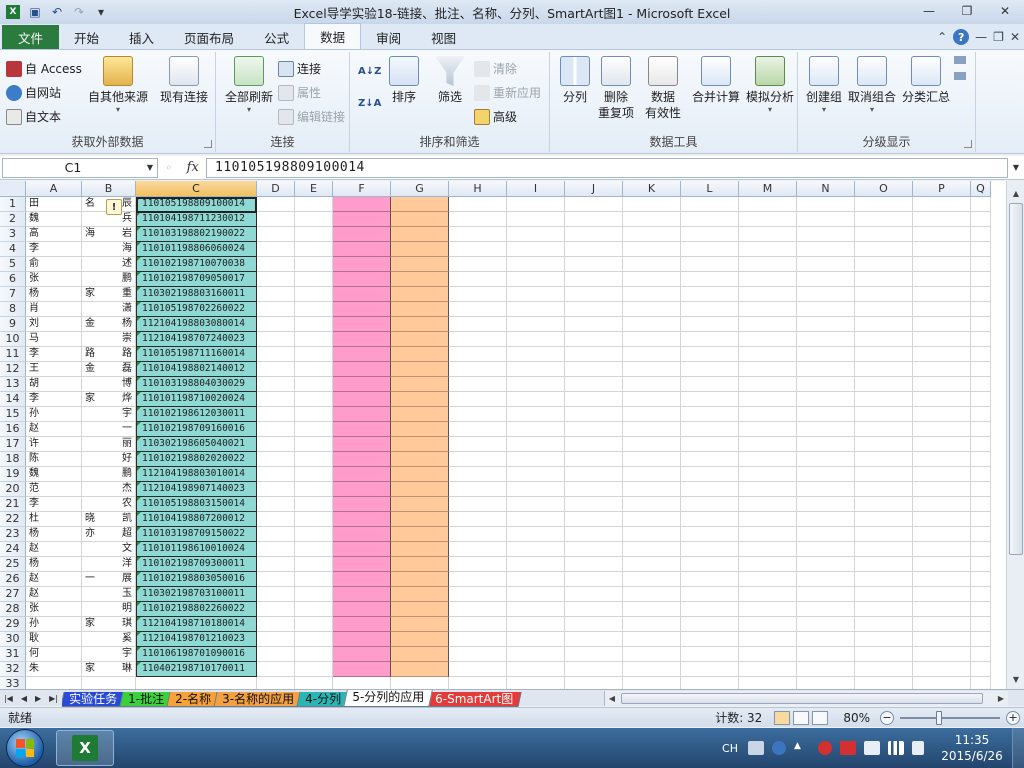 This screenshot has width=1024, height=768. What do you see at coordinates (616, 88) in the screenshot?
I see `remove-duplicates-button: 删除 重复项` at bounding box center [616, 88].